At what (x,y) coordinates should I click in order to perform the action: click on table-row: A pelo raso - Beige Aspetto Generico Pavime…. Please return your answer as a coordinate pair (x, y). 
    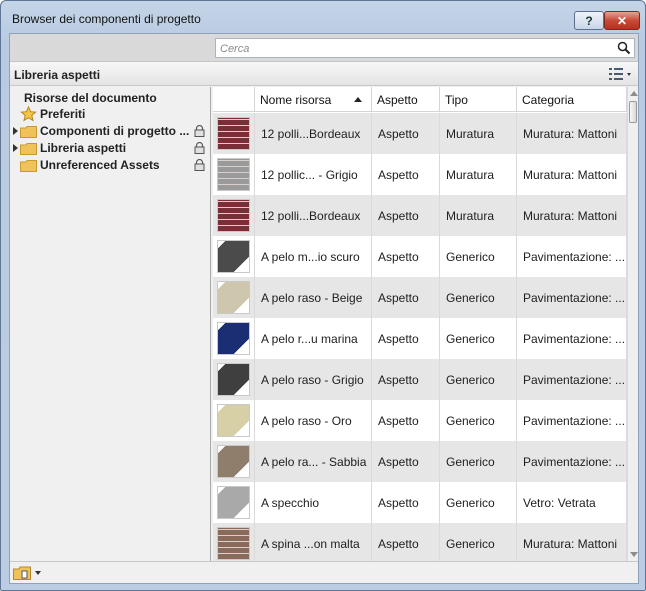
    Looking at the image, I should click on (420, 297).